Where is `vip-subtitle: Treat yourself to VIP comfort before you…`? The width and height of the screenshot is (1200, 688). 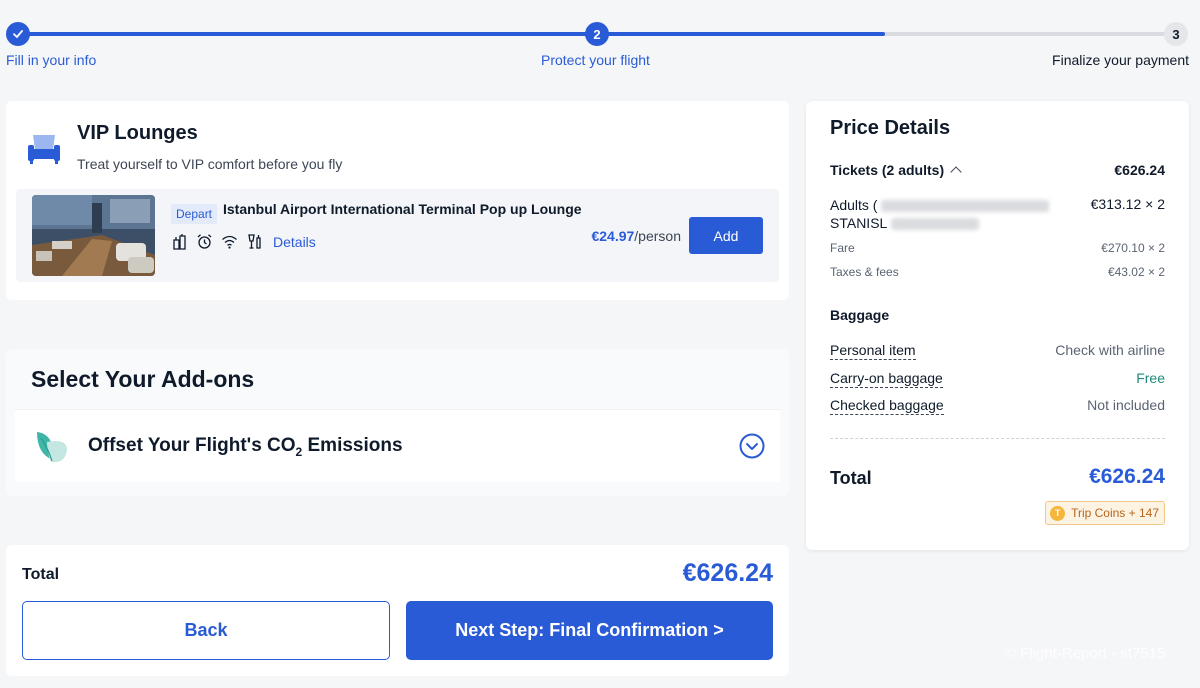 vip-subtitle: Treat yourself to VIP comfort before you… is located at coordinates (210, 164).